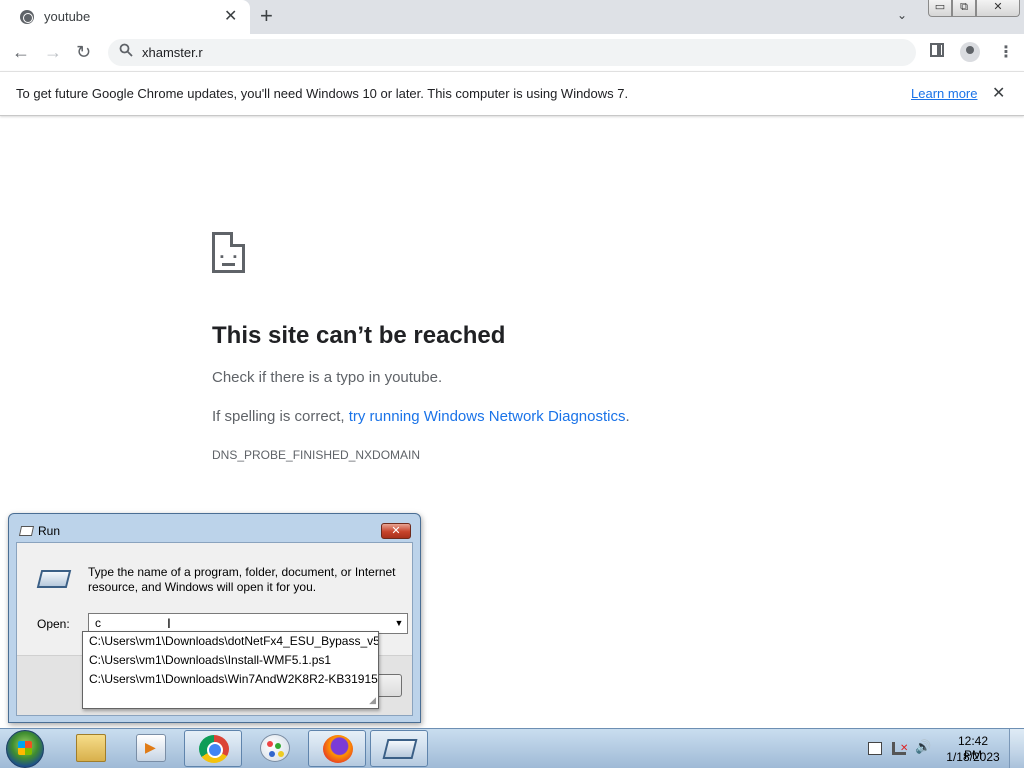 This screenshot has height=768, width=1024. I want to click on chrome-icon, so click(214, 749).